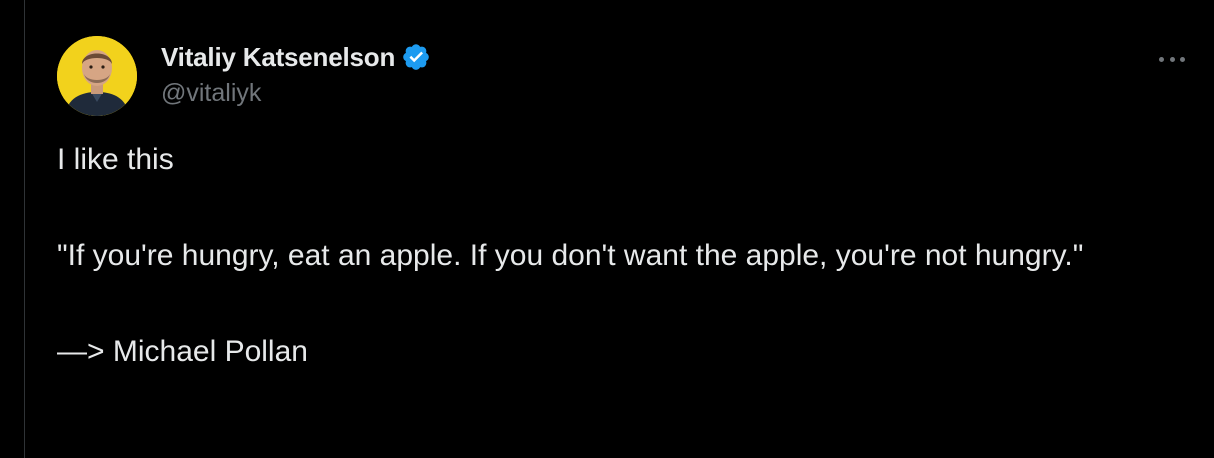  I want to click on avatar-image, so click(97, 76).